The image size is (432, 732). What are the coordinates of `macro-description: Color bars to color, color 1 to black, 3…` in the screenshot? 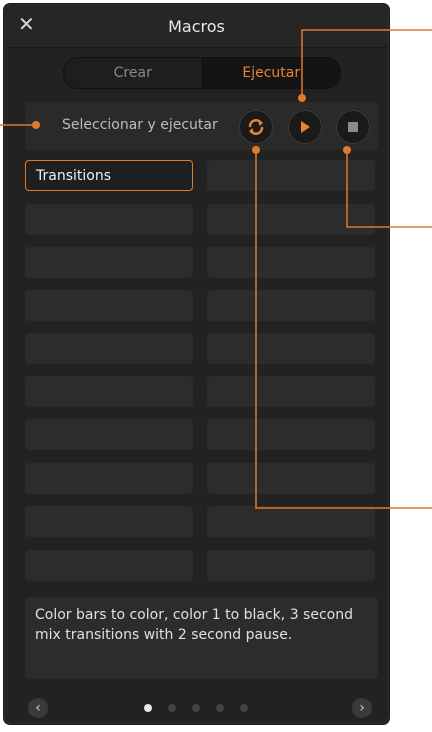 It's located at (201, 638).